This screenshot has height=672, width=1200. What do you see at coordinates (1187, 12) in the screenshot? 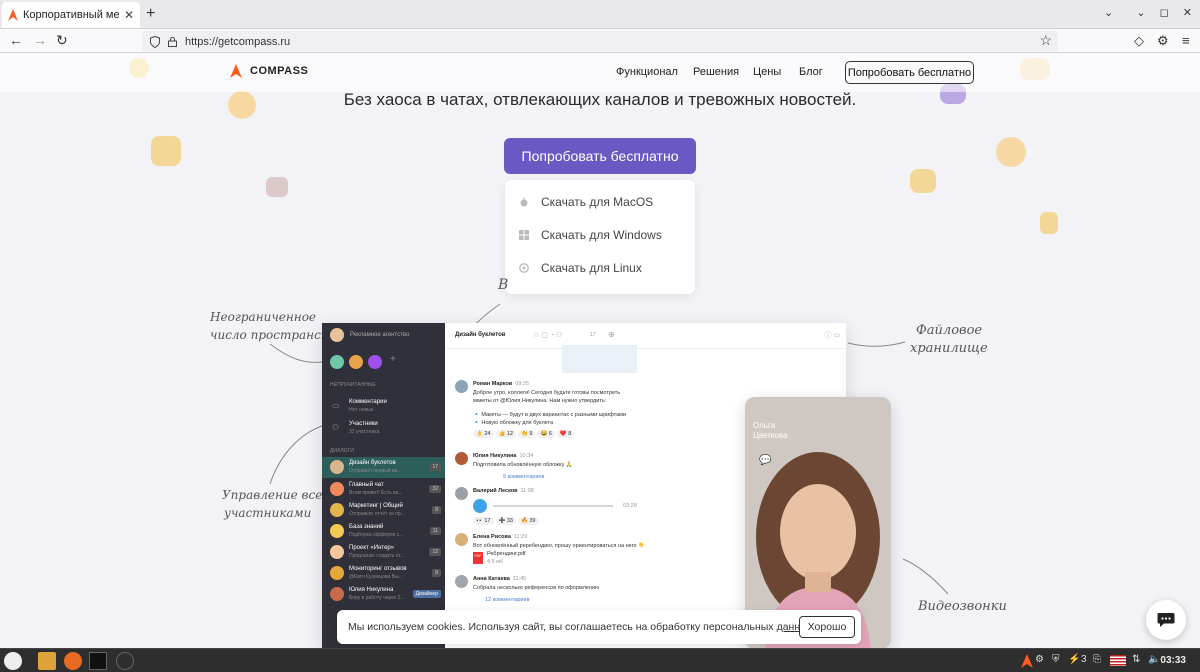
I see `close-window-icon: ✕` at bounding box center [1187, 12].